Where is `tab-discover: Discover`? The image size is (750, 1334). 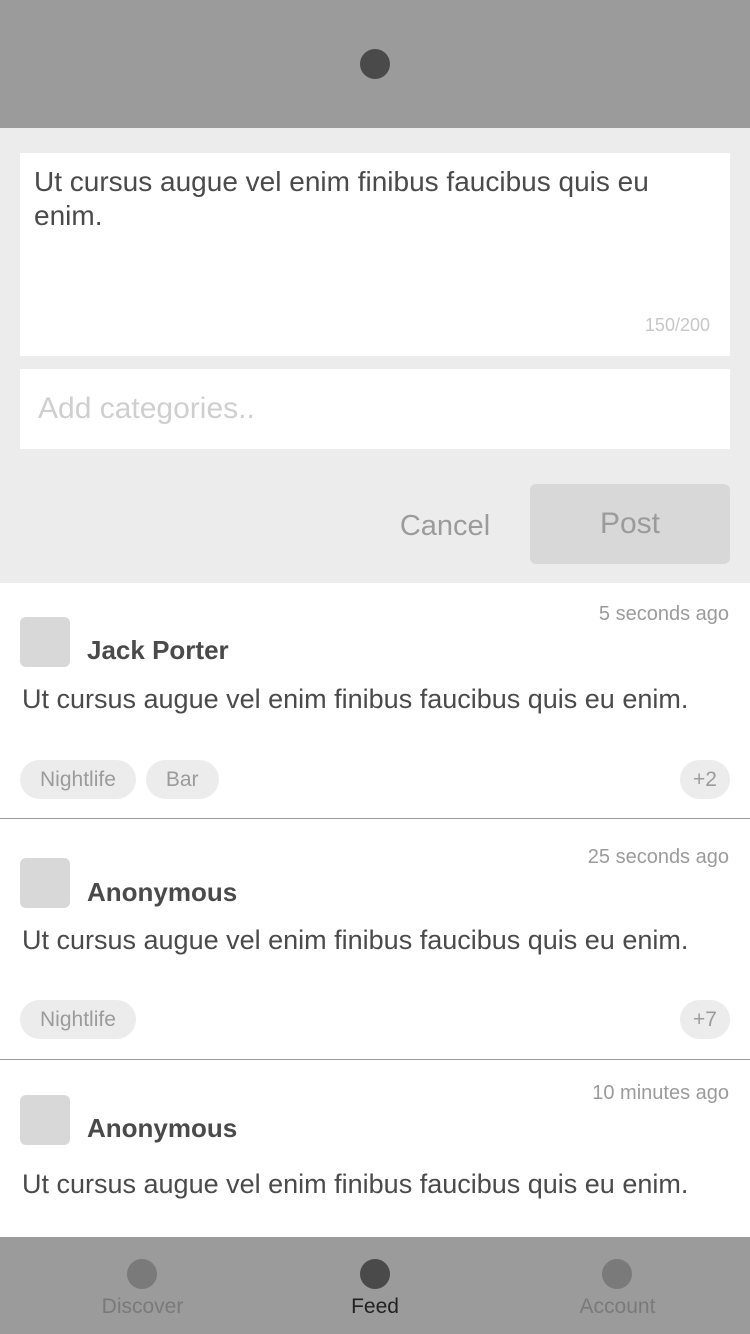
tab-discover: Discover is located at coordinates (142, 1285).